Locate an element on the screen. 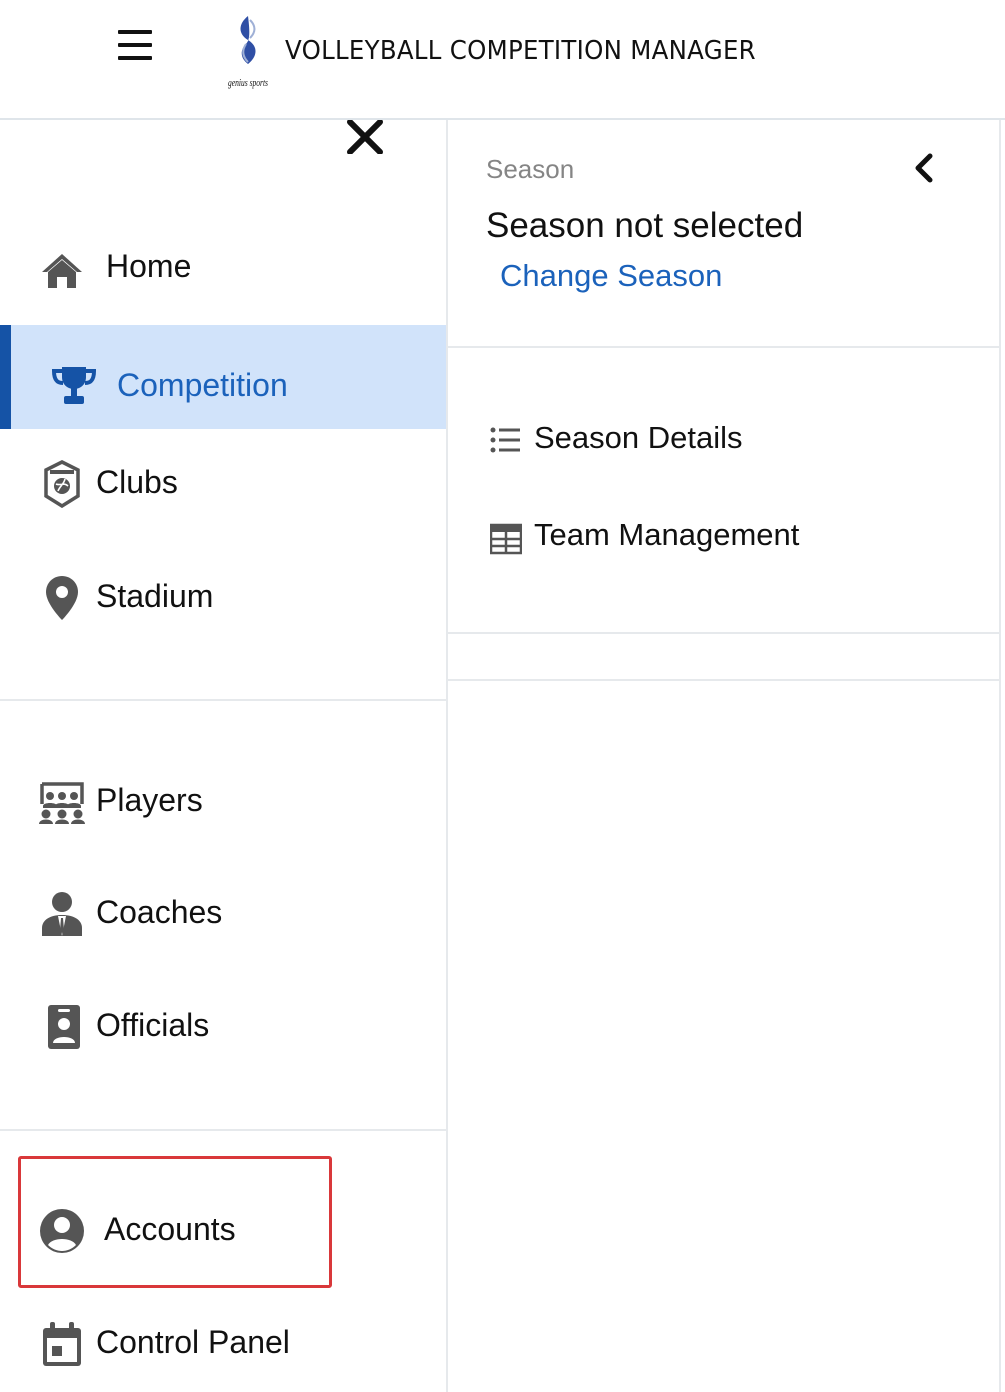 The image size is (1005, 1392). hamburger-icon is located at coordinates (135, 45).